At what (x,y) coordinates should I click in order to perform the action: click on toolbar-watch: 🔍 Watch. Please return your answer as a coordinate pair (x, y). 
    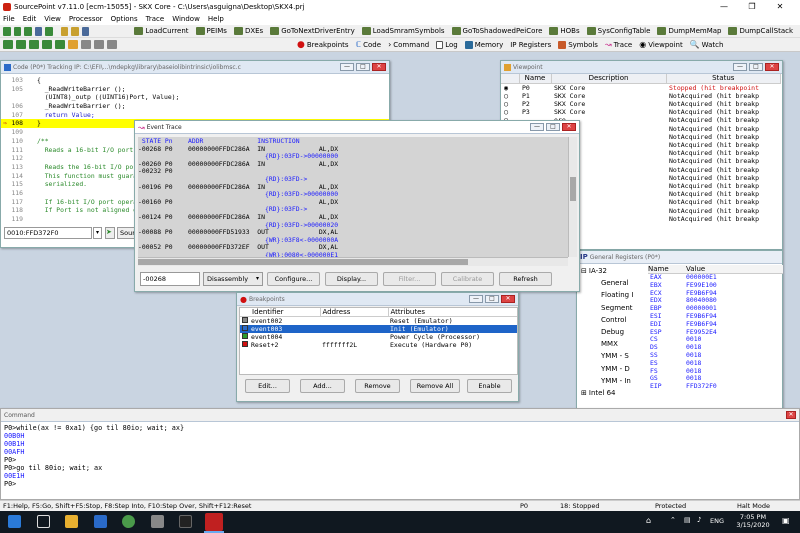
    Looking at the image, I should click on (707, 44).